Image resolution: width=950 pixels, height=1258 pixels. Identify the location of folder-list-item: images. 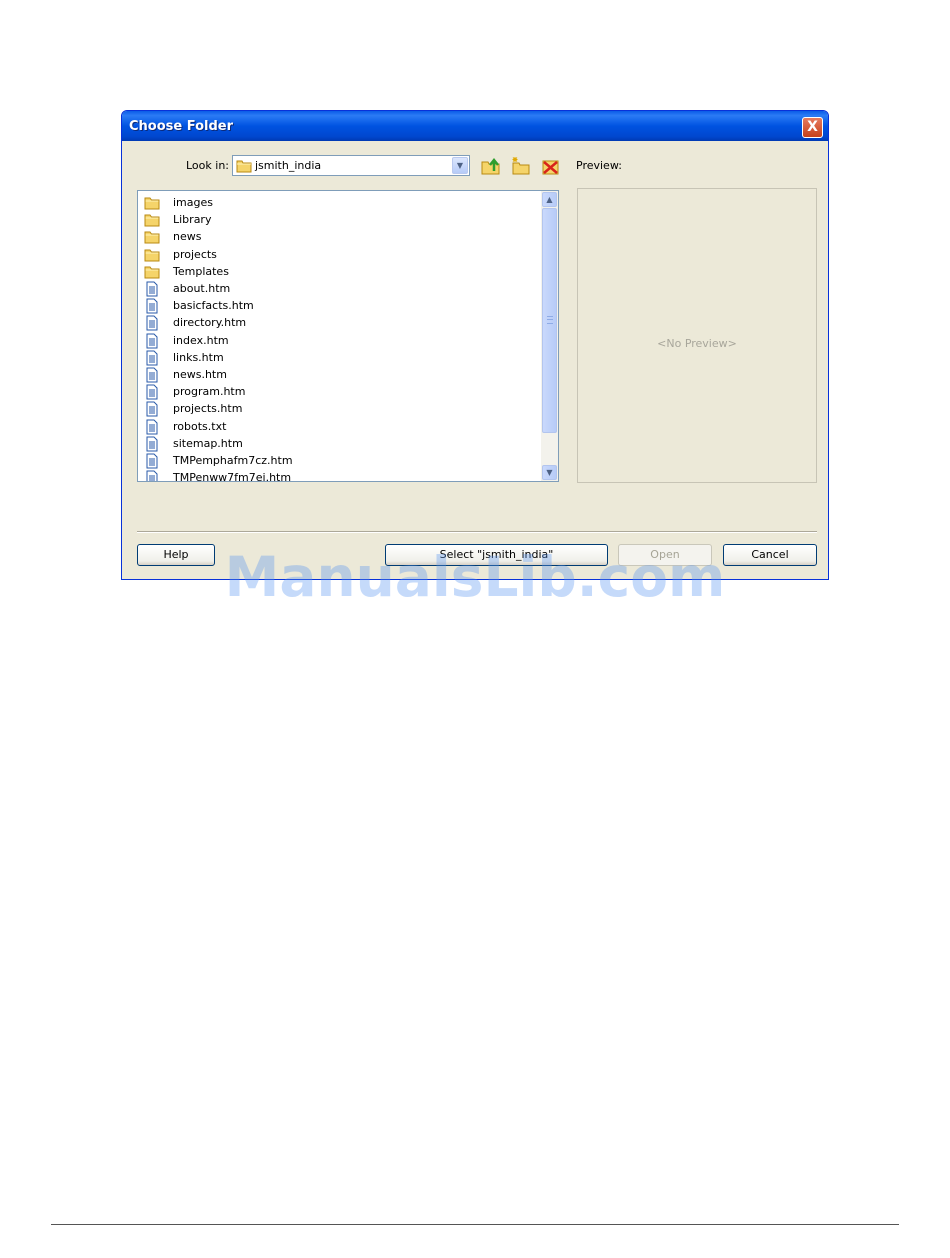
(339, 202).